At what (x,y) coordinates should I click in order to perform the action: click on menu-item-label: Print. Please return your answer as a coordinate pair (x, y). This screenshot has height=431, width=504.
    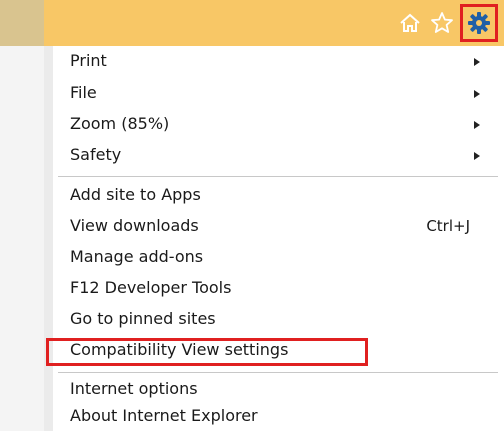
    Looking at the image, I should click on (88, 60).